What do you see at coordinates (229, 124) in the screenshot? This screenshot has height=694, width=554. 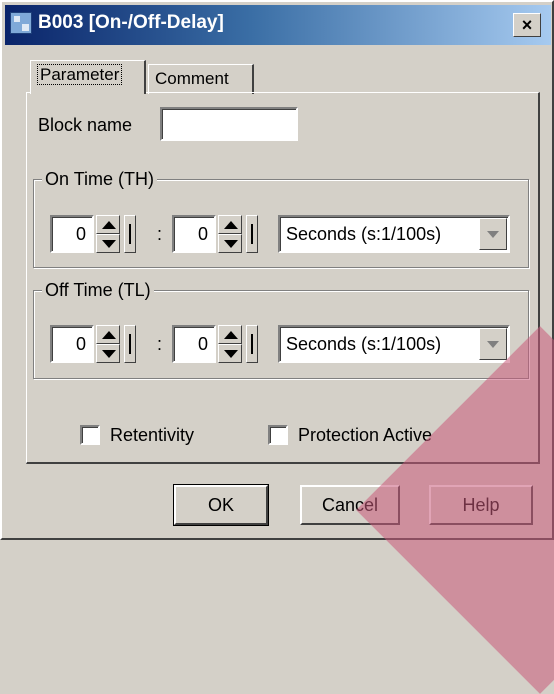 I see `block-name-input` at bounding box center [229, 124].